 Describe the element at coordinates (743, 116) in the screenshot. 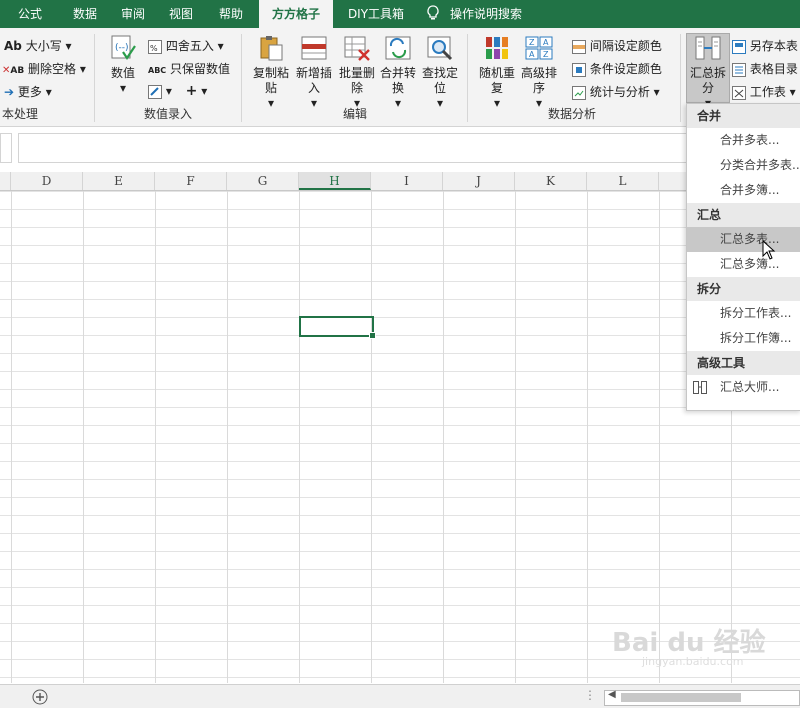

I see `menu-section-merge: 合并` at that location.